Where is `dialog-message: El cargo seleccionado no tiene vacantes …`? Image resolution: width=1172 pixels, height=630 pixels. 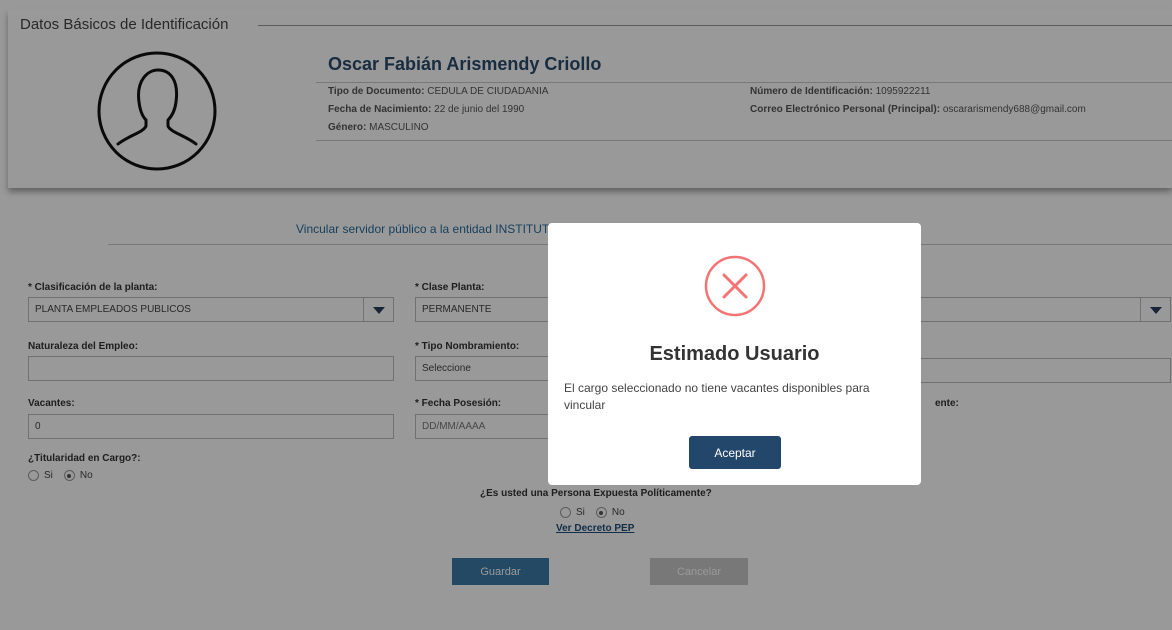
dialog-message: El cargo seleccionado no tiene vacantes … is located at coordinates (717, 396).